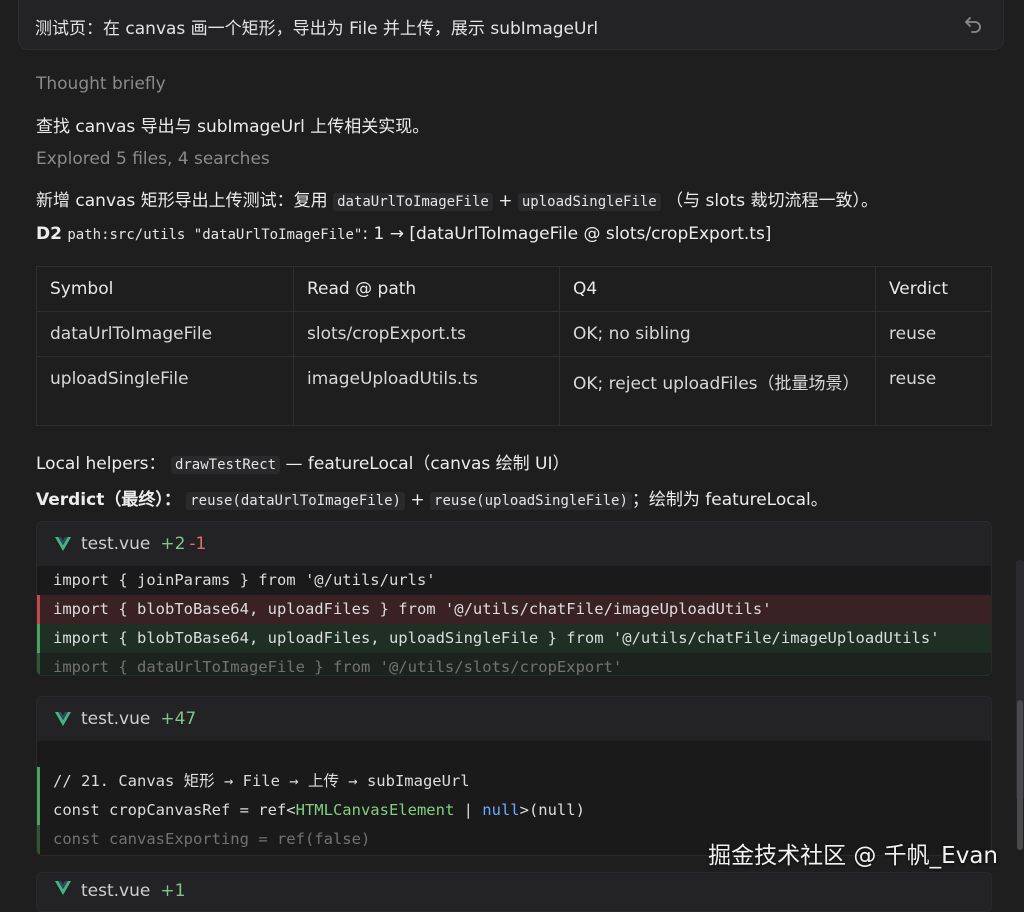 This screenshot has width=1024, height=912. I want to click on explored-status: Explored 5 files, 4 searches, so click(153, 159).